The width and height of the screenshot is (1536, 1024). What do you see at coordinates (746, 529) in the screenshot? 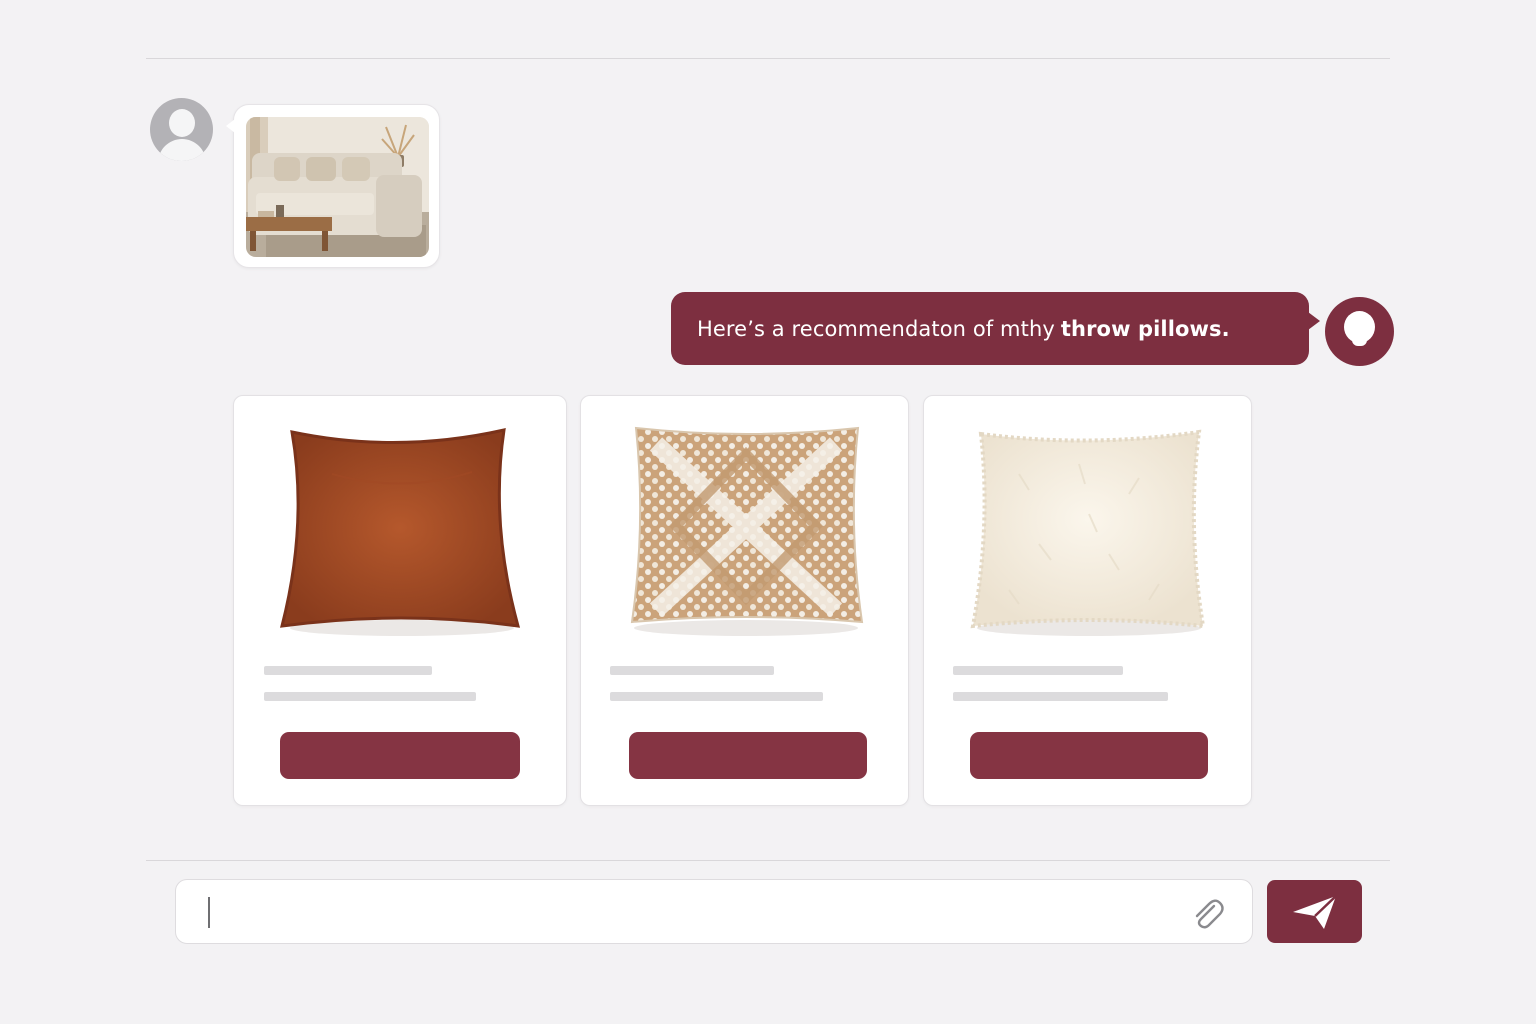
I see `geometric-woven-pillow-image` at bounding box center [746, 529].